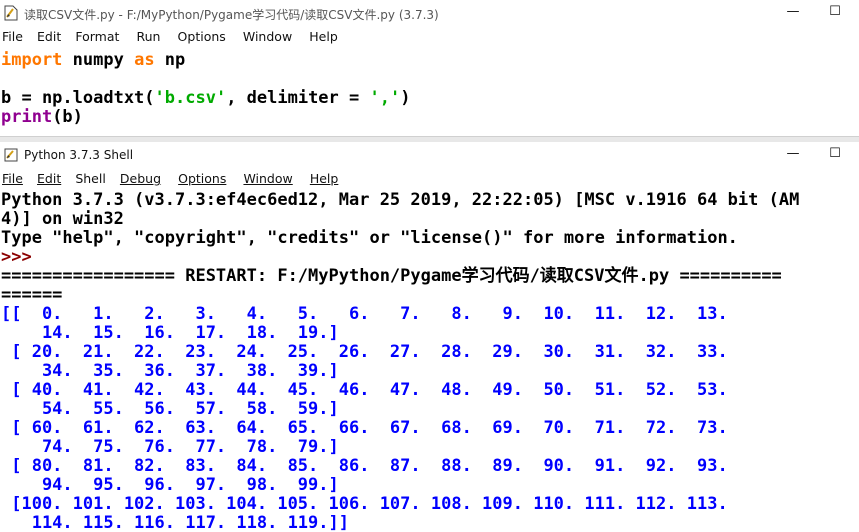 The width and height of the screenshot is (859, 532). I want to click on code-text: , delimiter =, so click(298, 98).